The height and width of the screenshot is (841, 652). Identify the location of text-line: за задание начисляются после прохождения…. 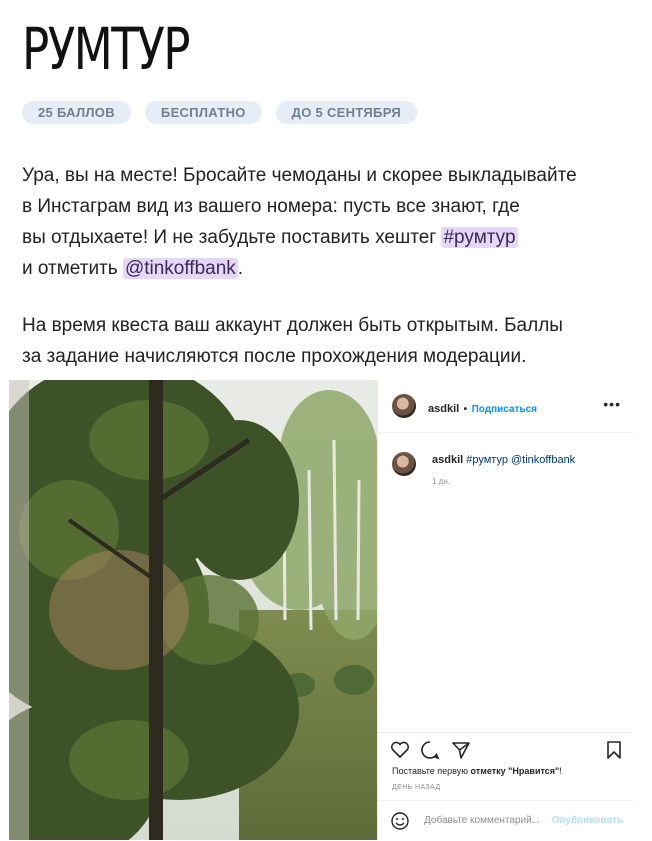
(274, 356).